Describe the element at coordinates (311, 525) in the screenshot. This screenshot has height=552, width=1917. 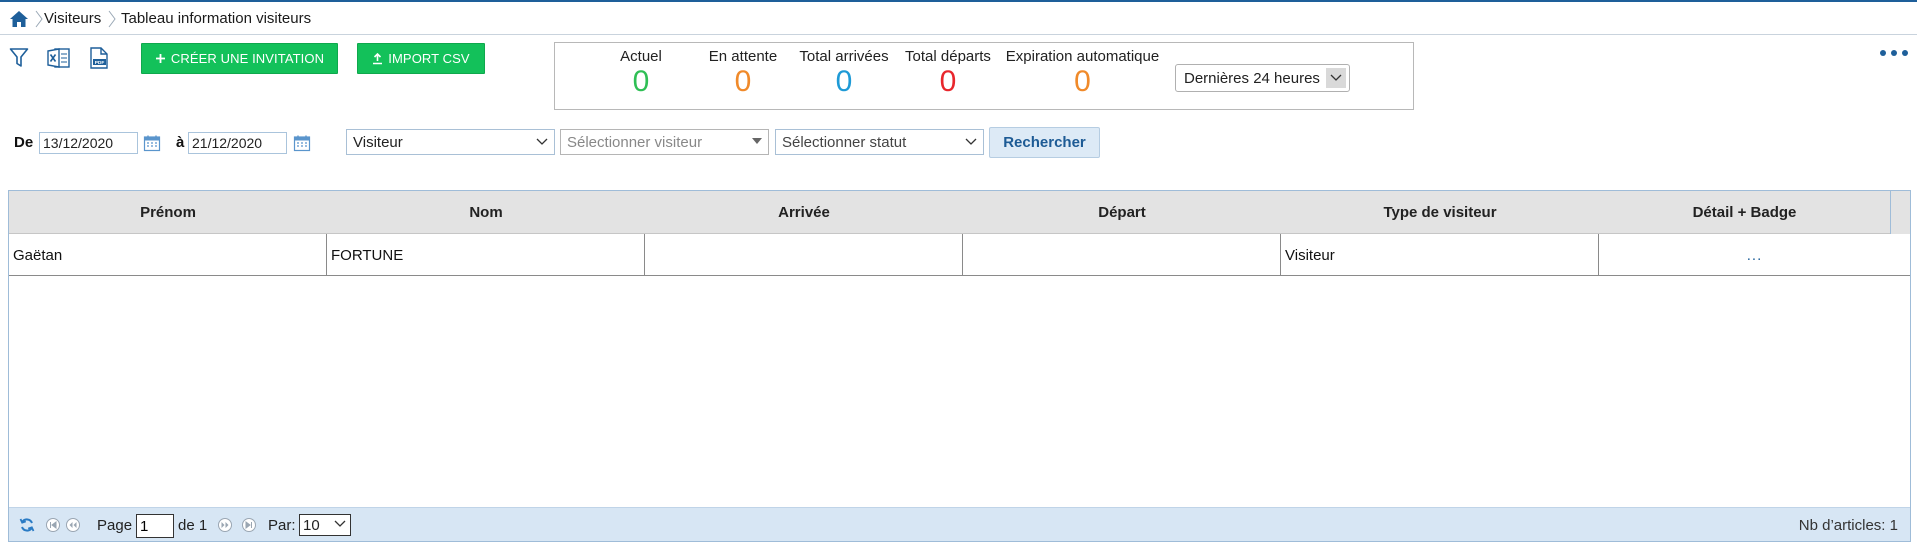
I see `per-page-value: 10` at that location.